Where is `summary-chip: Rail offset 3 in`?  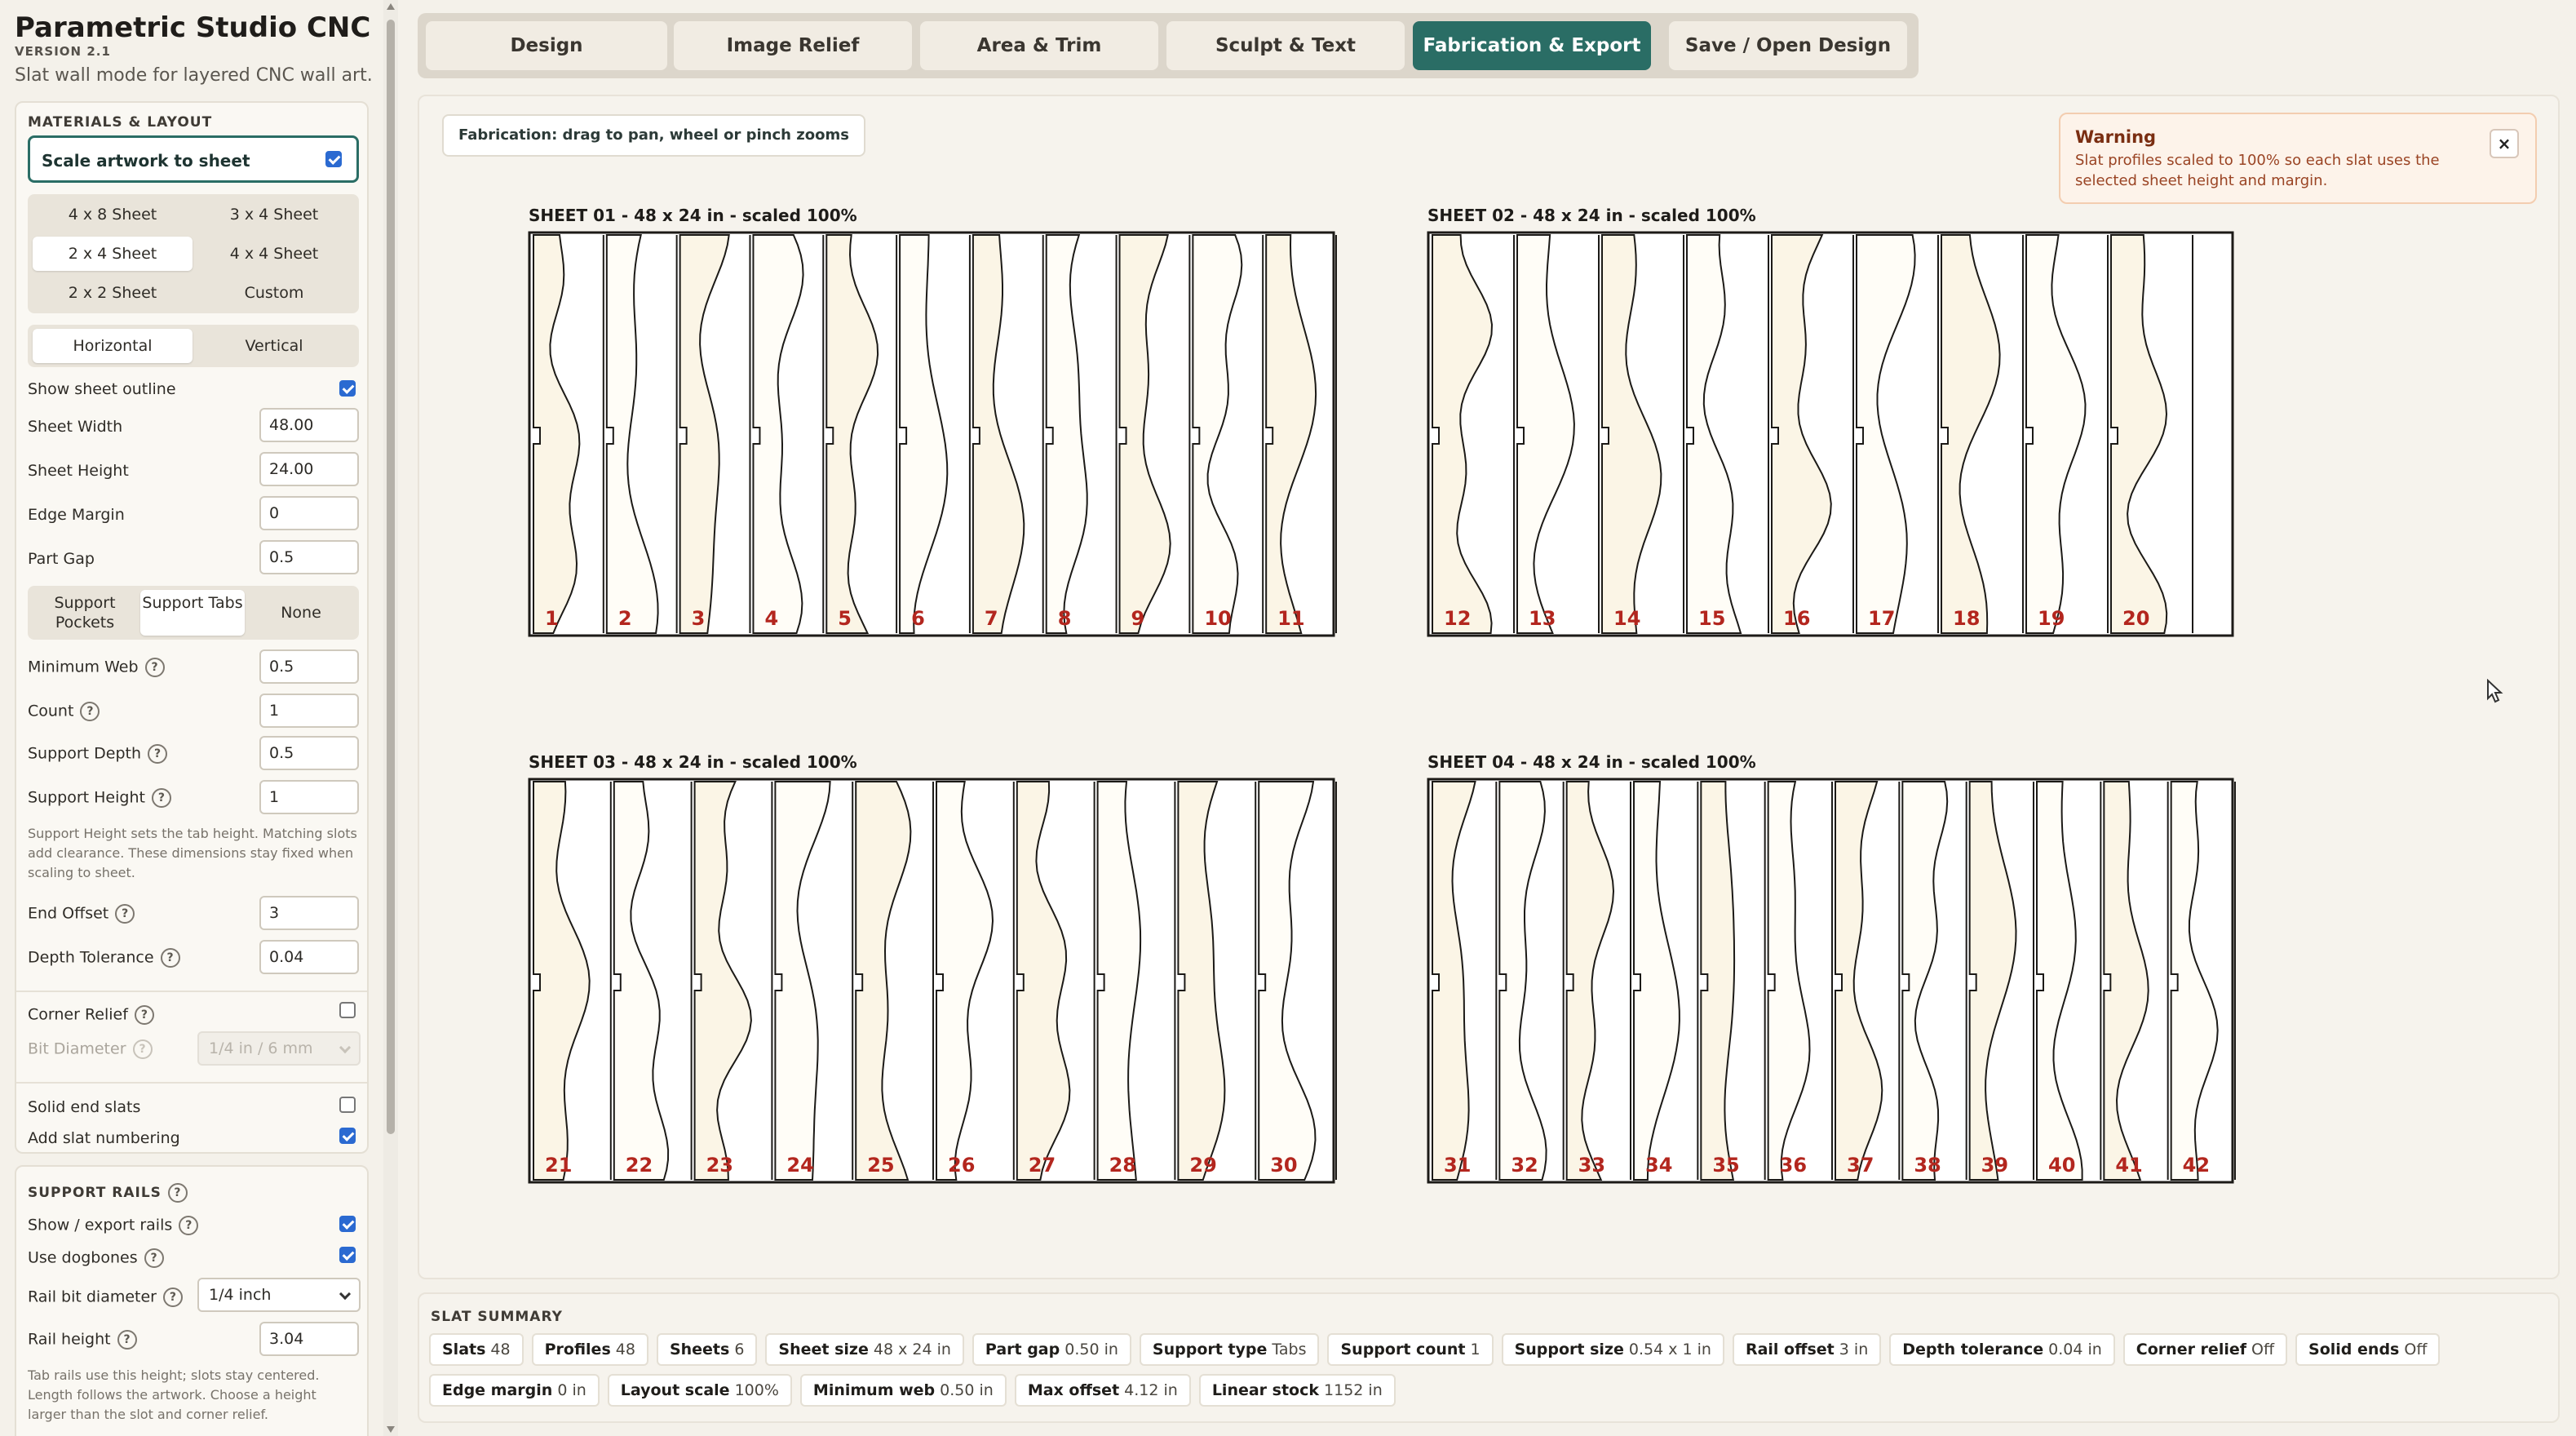 summary-chip: Rail offset 3 in is located at coordinates (1807, 1349).